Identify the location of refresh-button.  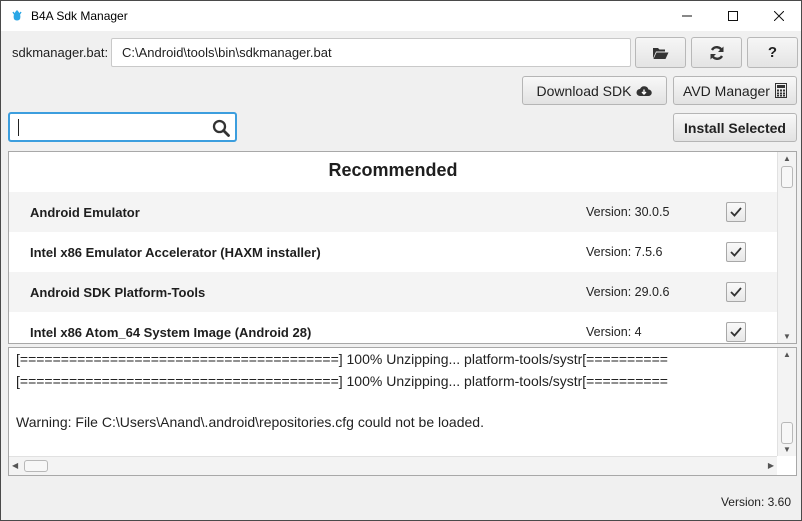
(716, 52).